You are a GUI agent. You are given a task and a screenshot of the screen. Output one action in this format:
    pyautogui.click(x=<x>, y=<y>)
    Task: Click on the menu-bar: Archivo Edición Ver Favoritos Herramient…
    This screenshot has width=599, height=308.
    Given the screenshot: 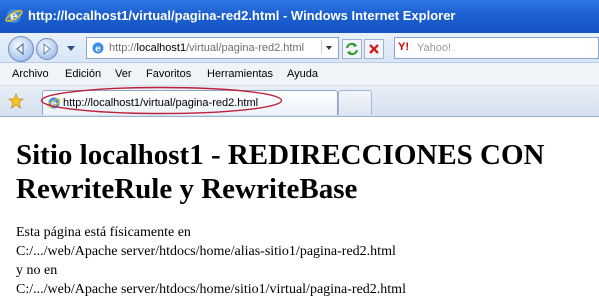 What is the action you would take?
    pyautogui.click(x=299, y=74)
    